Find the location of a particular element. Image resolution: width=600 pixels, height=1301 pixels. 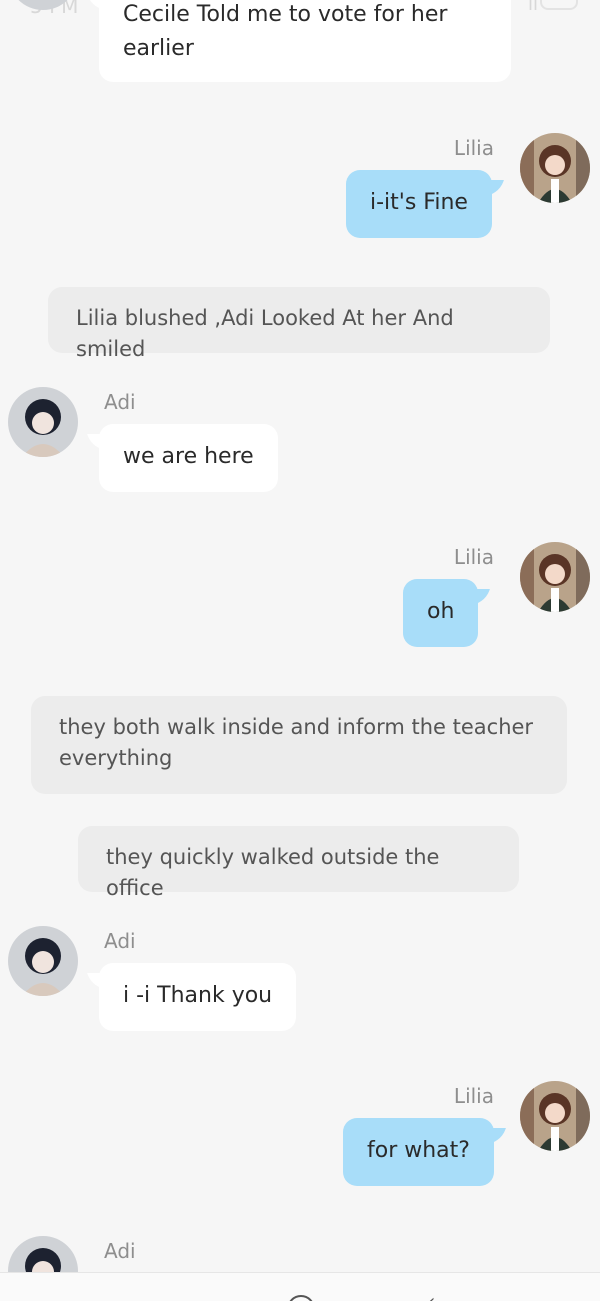

narration-message: they quickly walked outside the office is located at coordinates (298, 863).